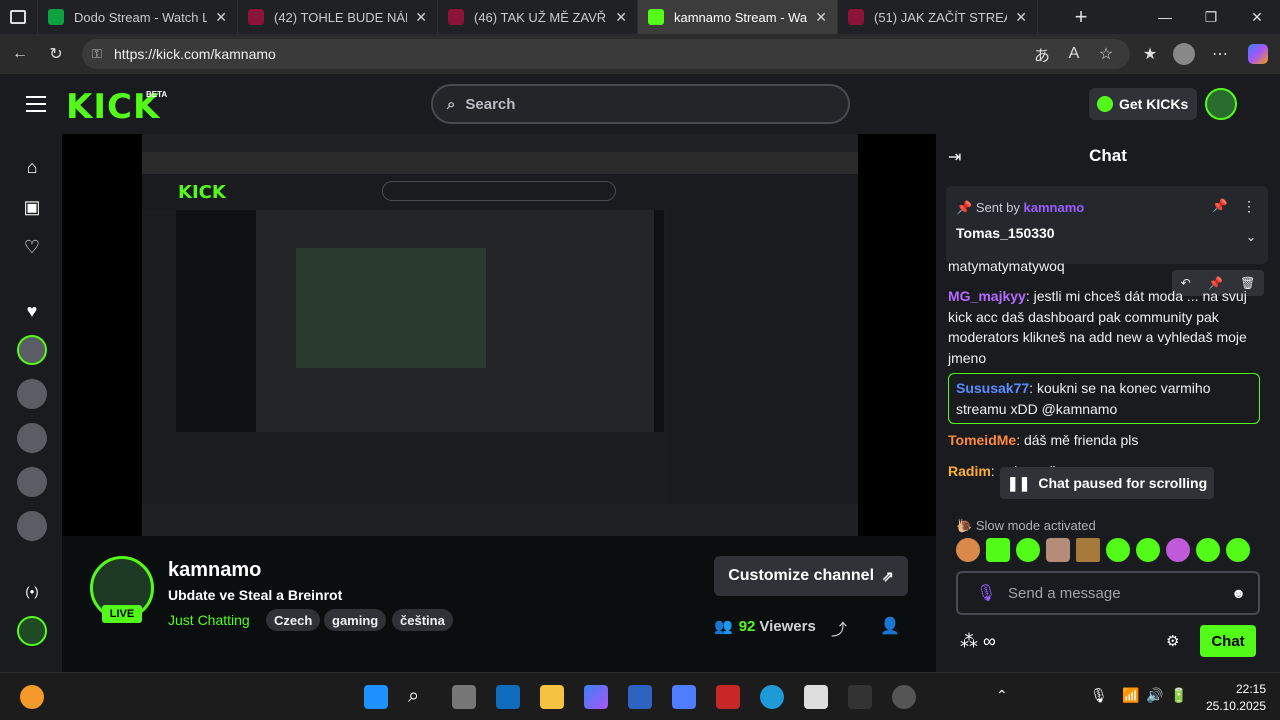 The height and width of the screenshot is (720, 1280). I want to click on unpin-icon: 📌, so click(1220, 206).